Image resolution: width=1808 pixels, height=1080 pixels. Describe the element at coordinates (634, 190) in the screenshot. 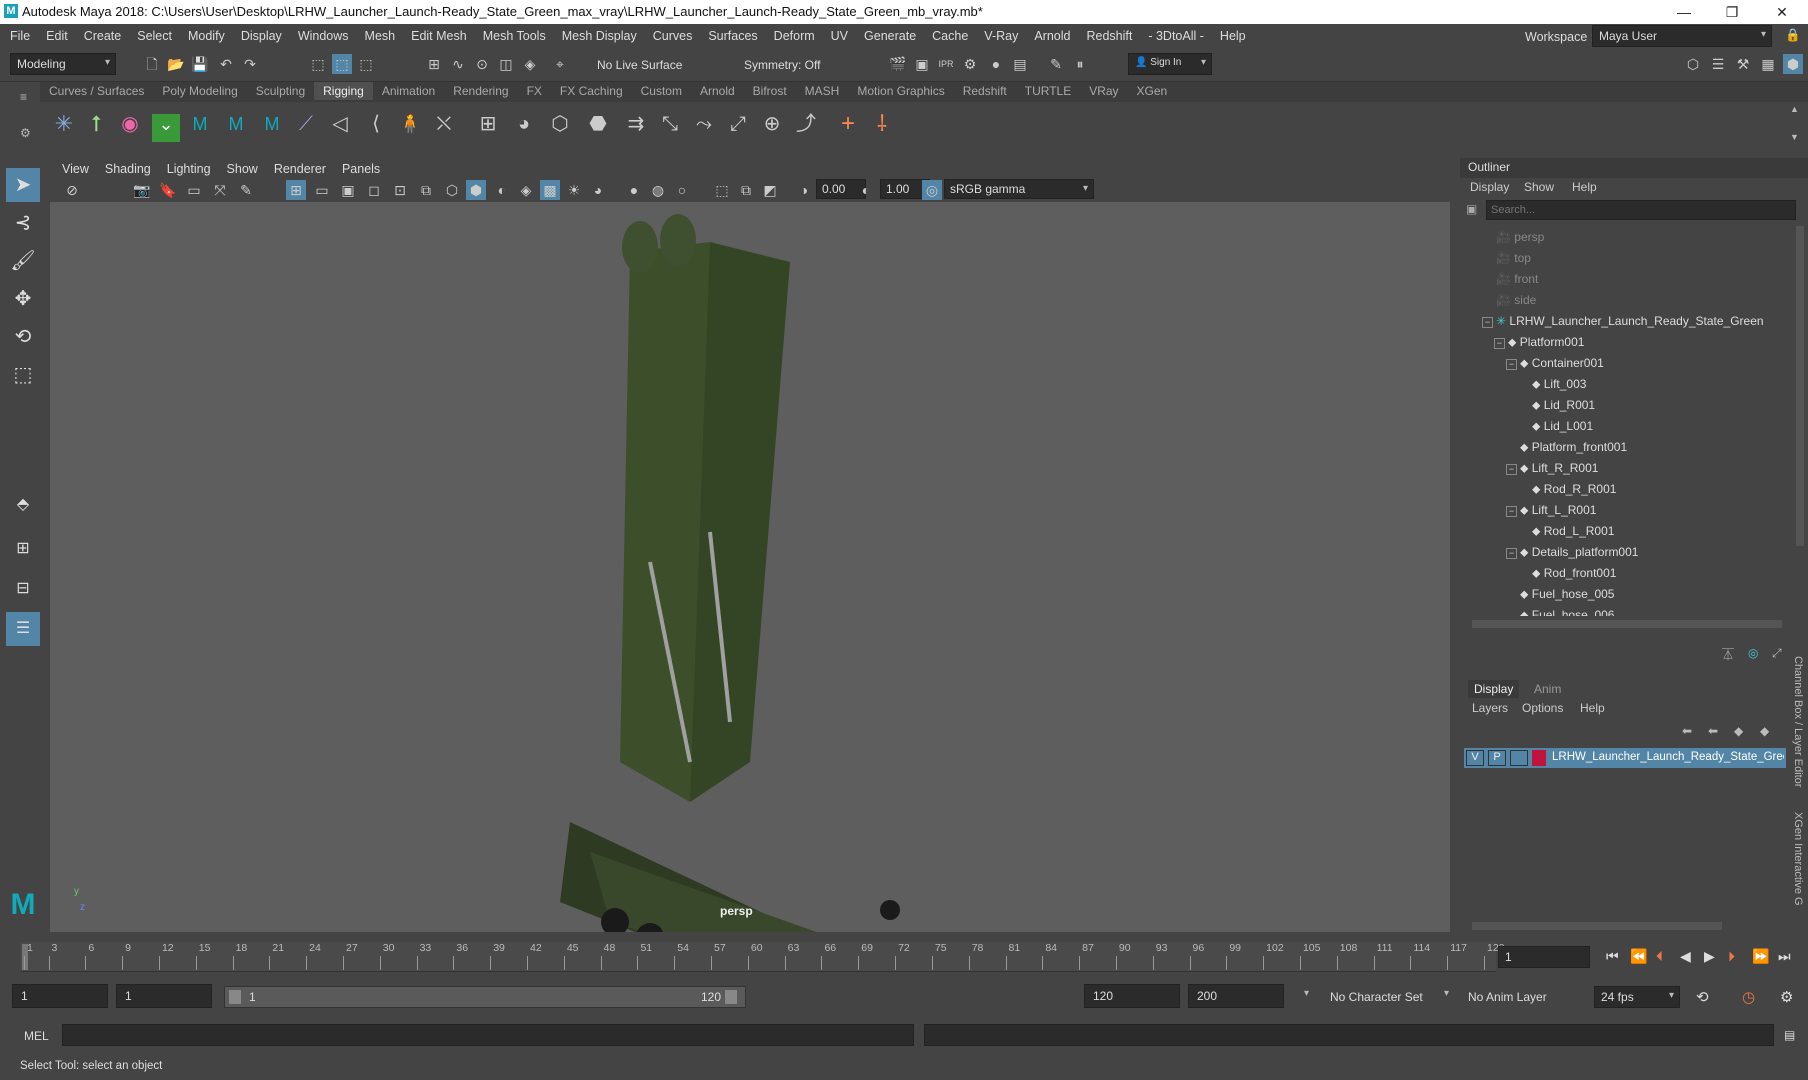

I see `ambient-occlusion-icon: ●` at that location.